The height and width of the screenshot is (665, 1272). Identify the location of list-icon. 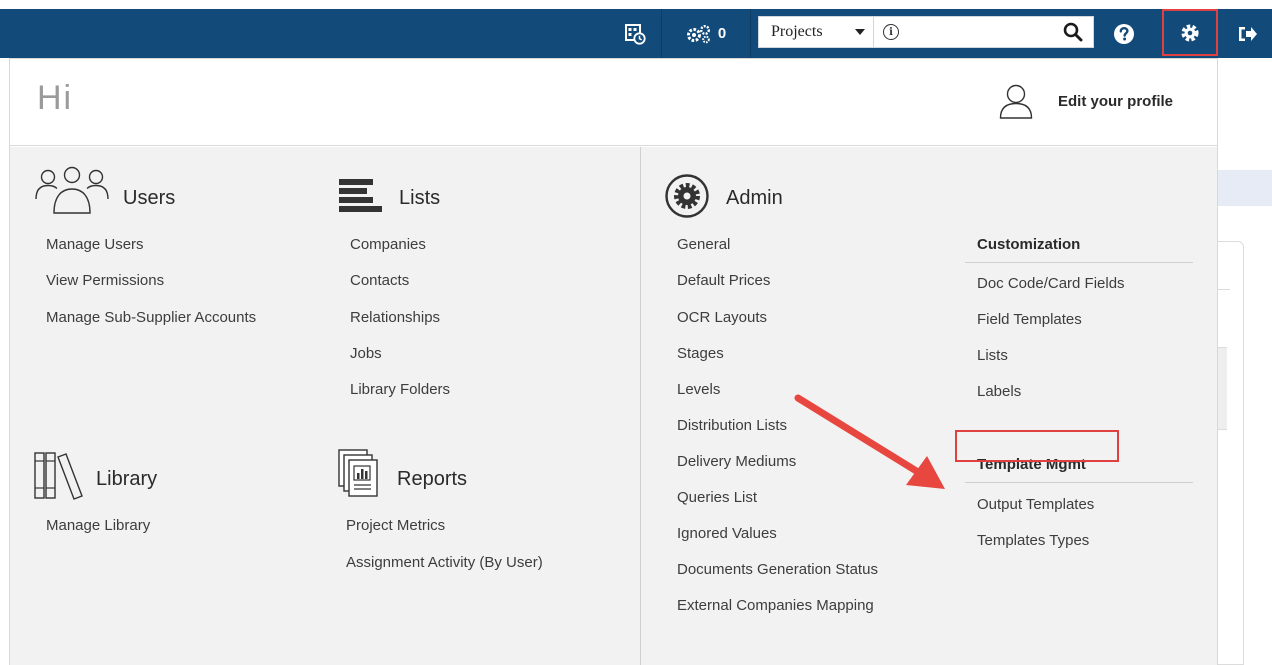
(360, 195).